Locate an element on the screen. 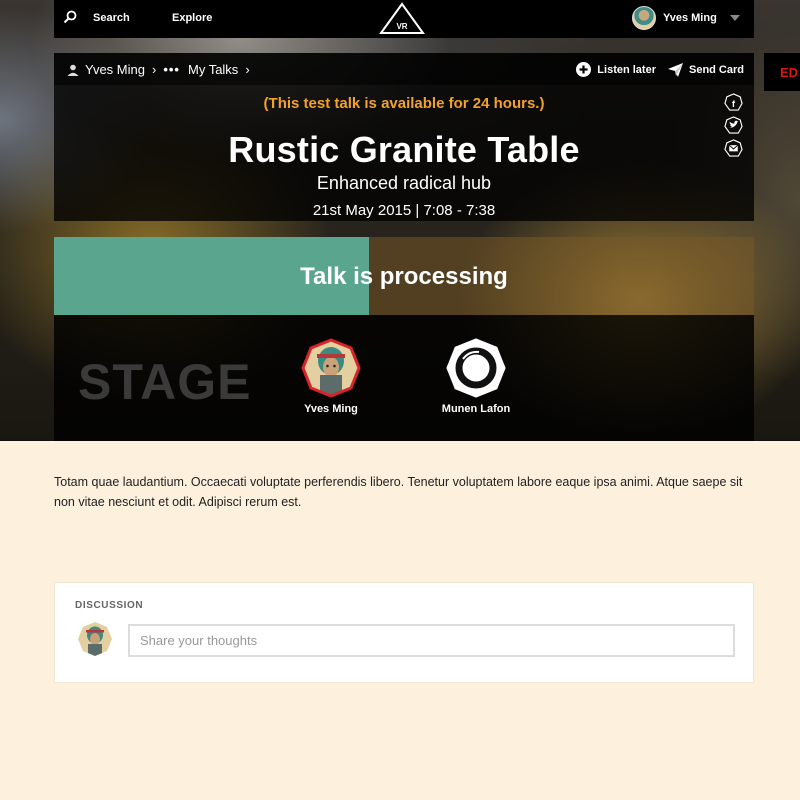 The height and width of the screenshot is (800, 800). talk-actions: Listen later Send Card is located at coordinates (654, 69).